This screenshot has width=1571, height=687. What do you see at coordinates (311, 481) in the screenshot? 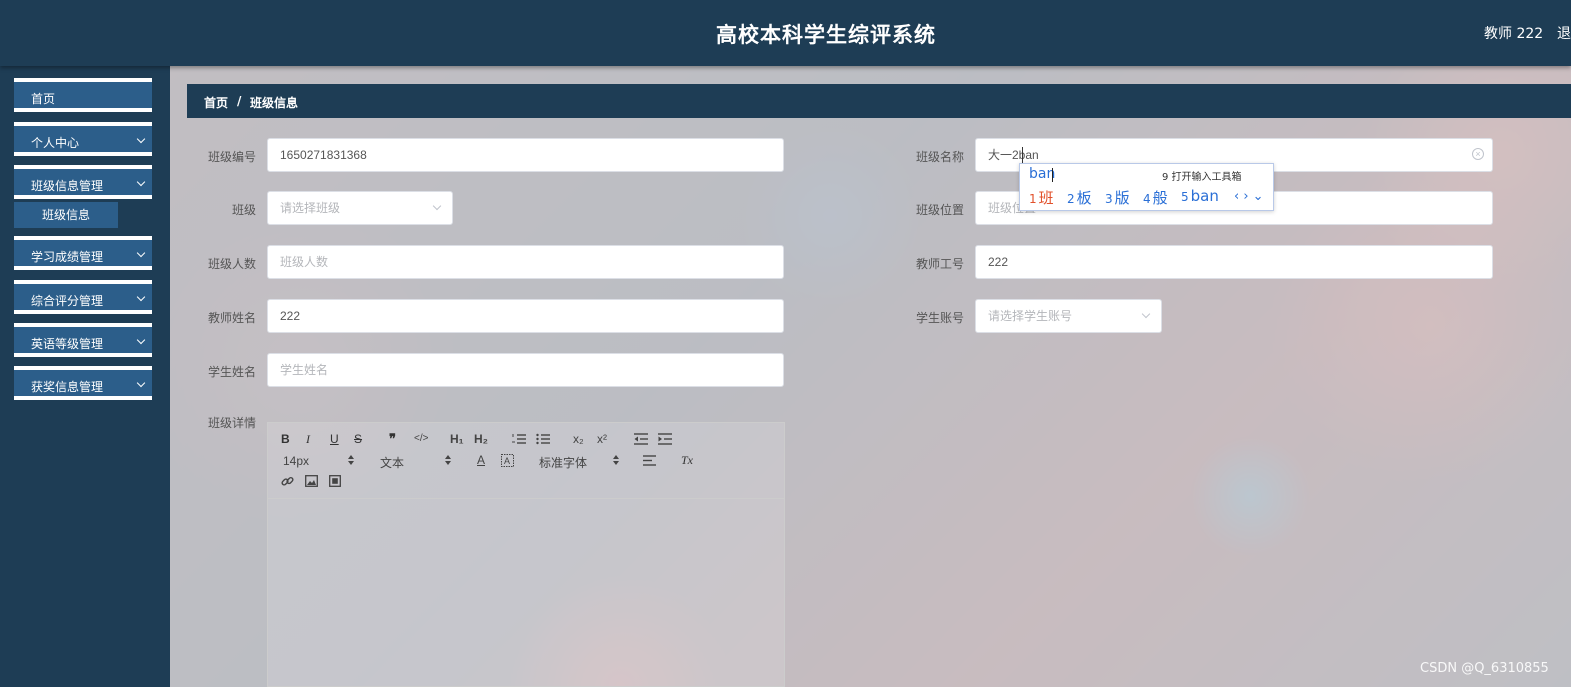
I see `image-icon` at bounding box center [311, 481].